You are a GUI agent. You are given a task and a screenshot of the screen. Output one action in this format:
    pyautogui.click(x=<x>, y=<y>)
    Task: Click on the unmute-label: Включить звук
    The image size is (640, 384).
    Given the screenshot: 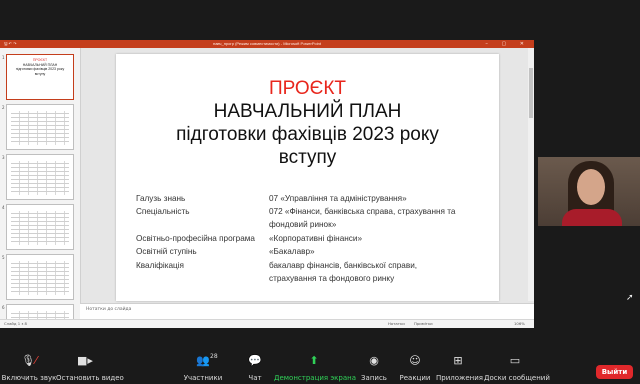 What is the action you would take?
    pyautogui.click(x=29, y=378)
    